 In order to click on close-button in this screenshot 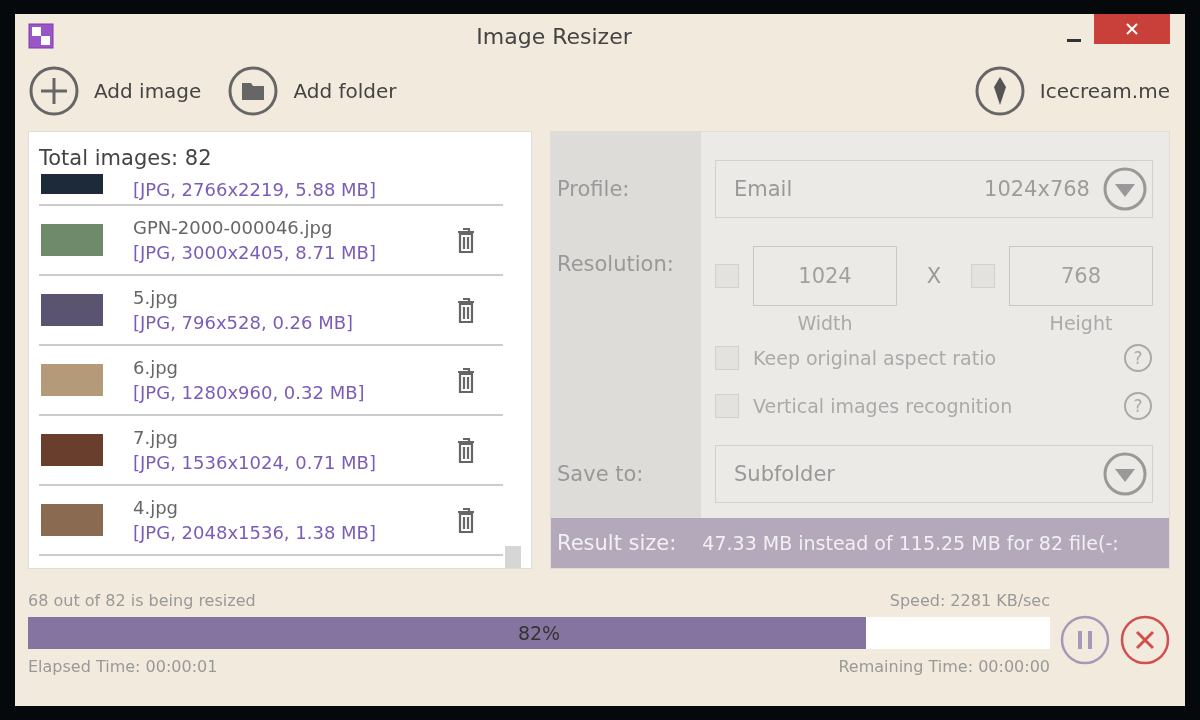, I will do `click(1132, 29)`.